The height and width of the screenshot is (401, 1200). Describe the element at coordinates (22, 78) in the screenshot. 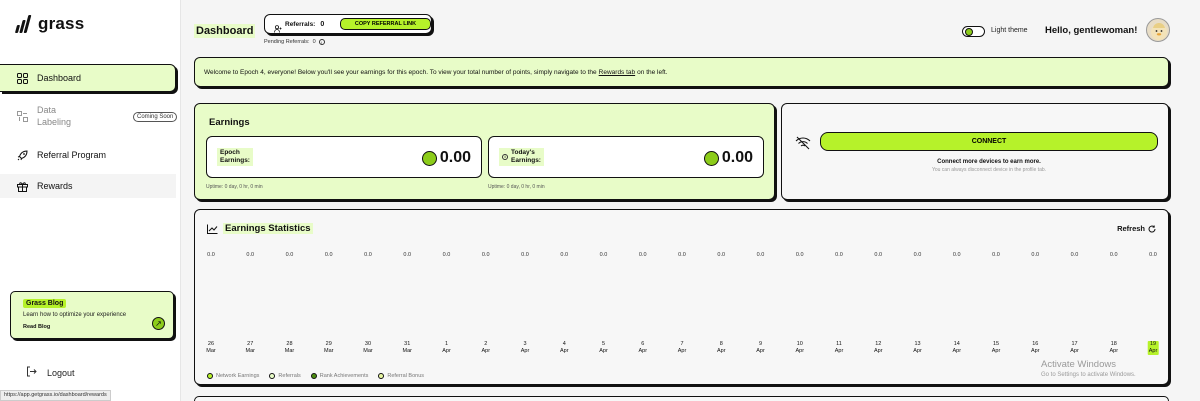

I see `grid-icon` at that location.